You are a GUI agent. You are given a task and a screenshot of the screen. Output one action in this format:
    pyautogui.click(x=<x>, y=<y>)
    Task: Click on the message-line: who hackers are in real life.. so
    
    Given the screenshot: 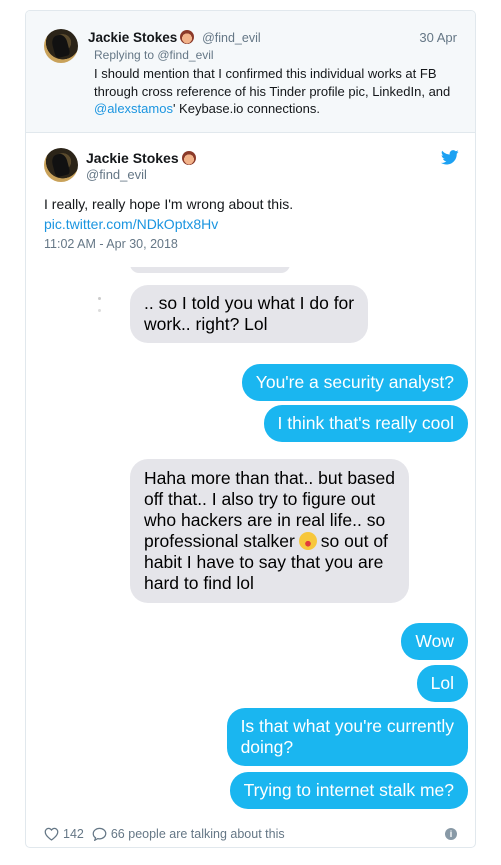 What is the action you would take?
    pyautogui.click(x=265, y=520)
    